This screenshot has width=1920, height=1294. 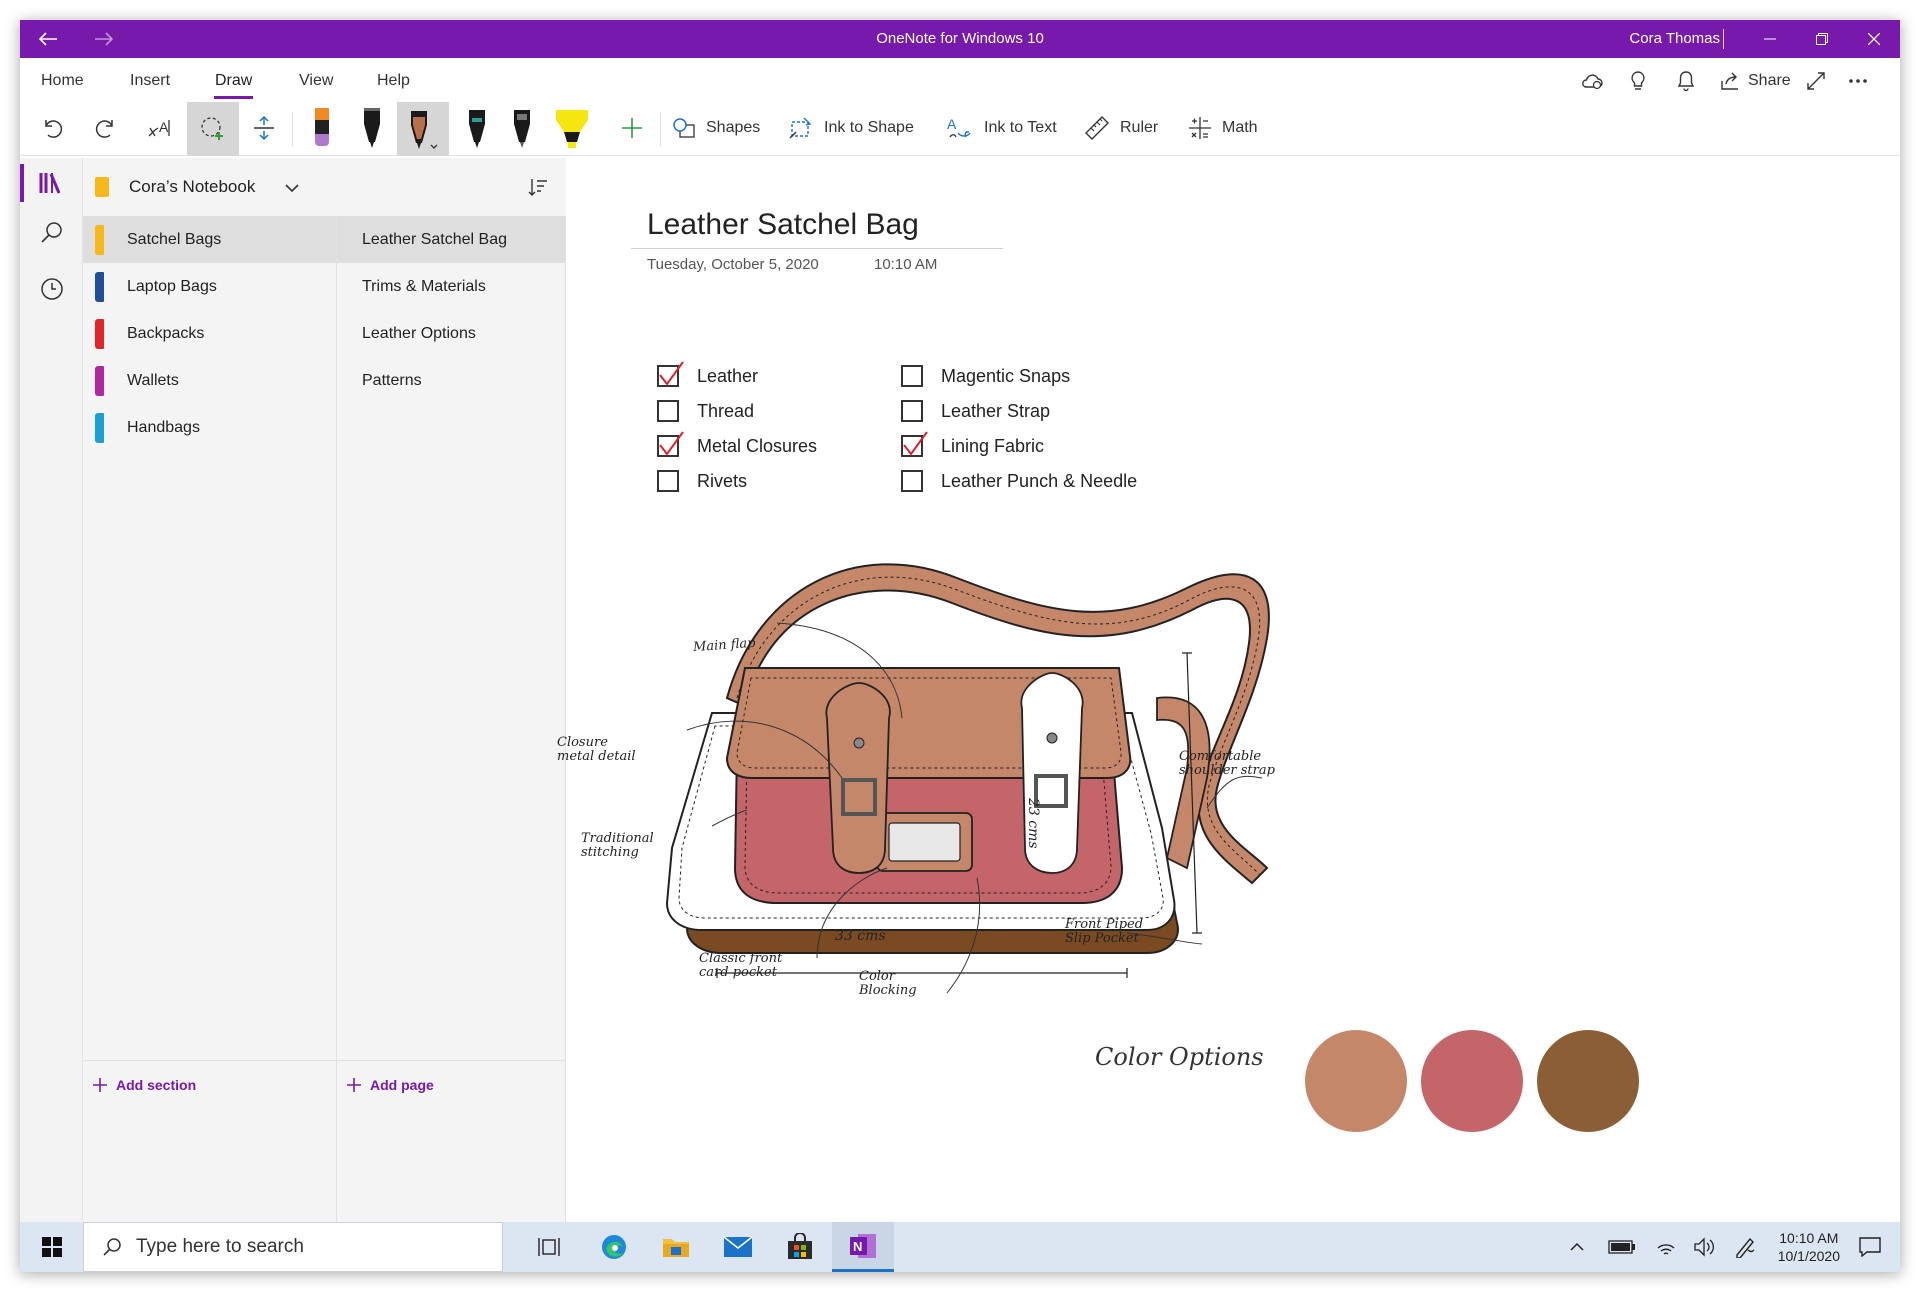 I want to click on pen-purple-eraser, so click(x=322, y=128).